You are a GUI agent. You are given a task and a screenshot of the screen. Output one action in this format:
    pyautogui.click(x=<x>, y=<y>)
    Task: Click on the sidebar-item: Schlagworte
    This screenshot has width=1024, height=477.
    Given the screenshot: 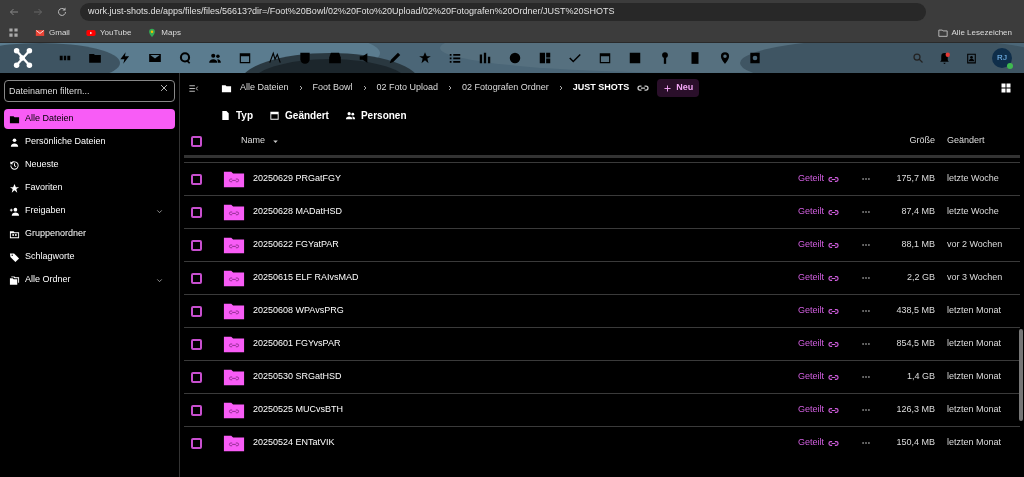 What is the action you would take?
    pyautogui.click(x=89, y=257)
    